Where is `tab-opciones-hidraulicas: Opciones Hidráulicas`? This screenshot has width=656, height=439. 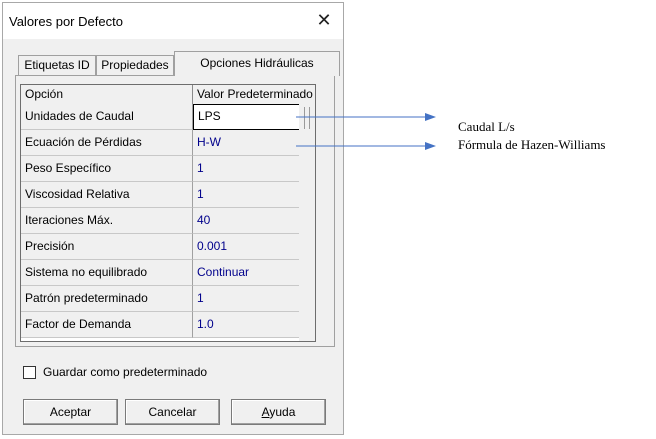 tab-opciones-hidraulicas: Opciones Hidráulicas is located at coordinates (257, 63).